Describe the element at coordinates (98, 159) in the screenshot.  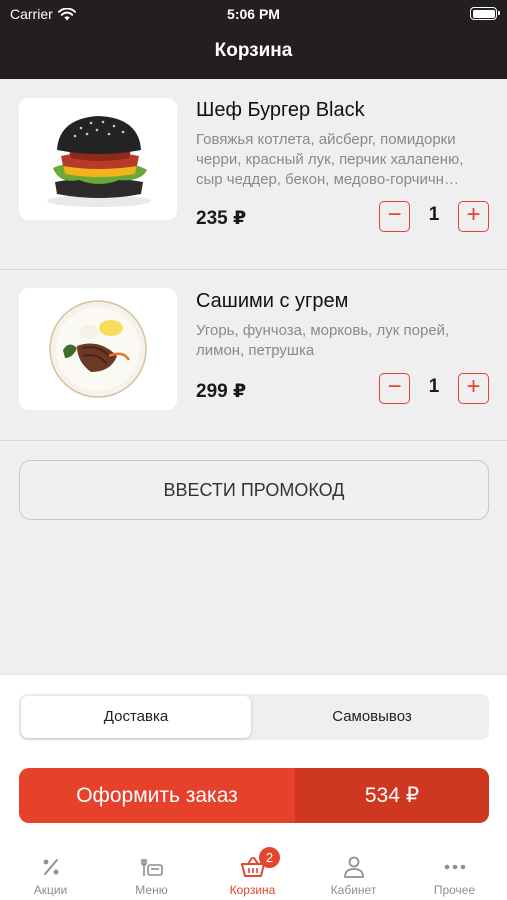
I see `product-image-burger` at that location.